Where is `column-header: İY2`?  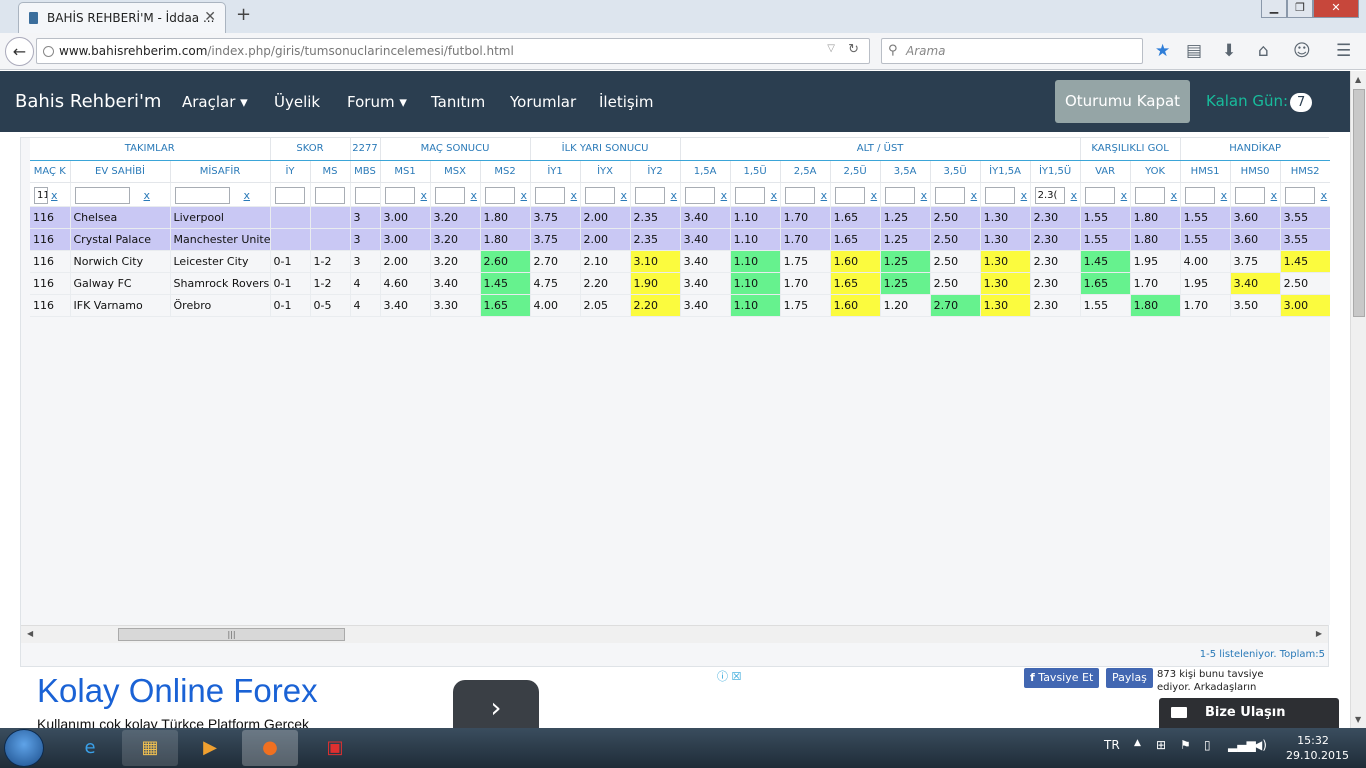 column-header: İY2 is located at coordinates (655, 171).